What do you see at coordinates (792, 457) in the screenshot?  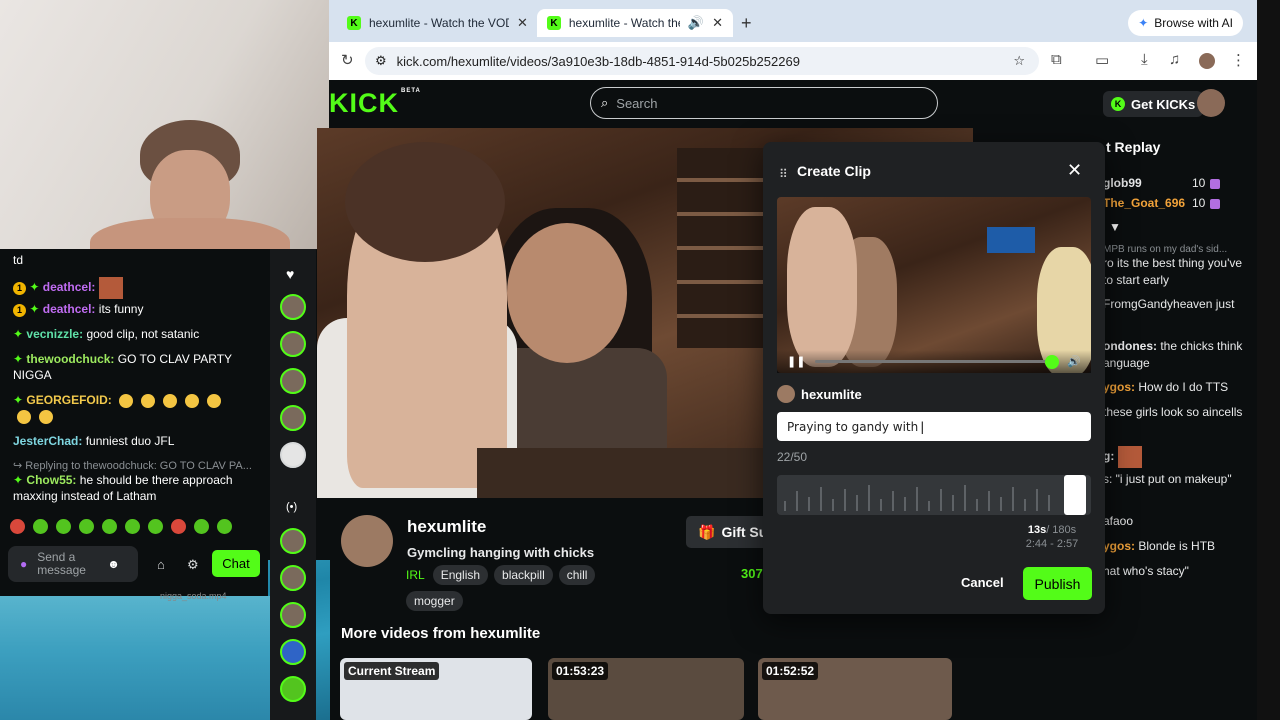 I see `character-count: 22/50` at bounding box center [792, 457].